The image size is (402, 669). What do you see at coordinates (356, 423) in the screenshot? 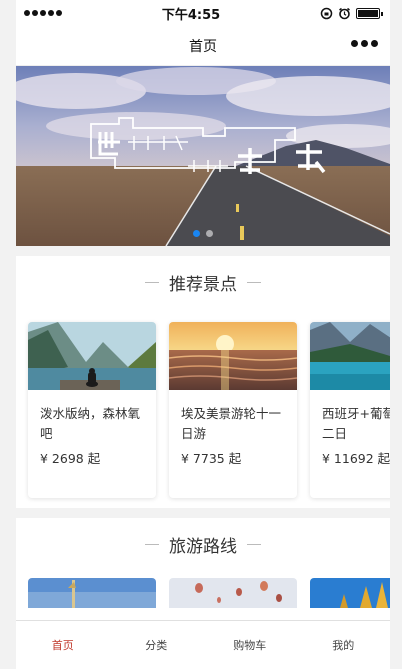
I see `attraction-title: 西班牙+葡萄牙十二日` at bounding box center [356, 423].